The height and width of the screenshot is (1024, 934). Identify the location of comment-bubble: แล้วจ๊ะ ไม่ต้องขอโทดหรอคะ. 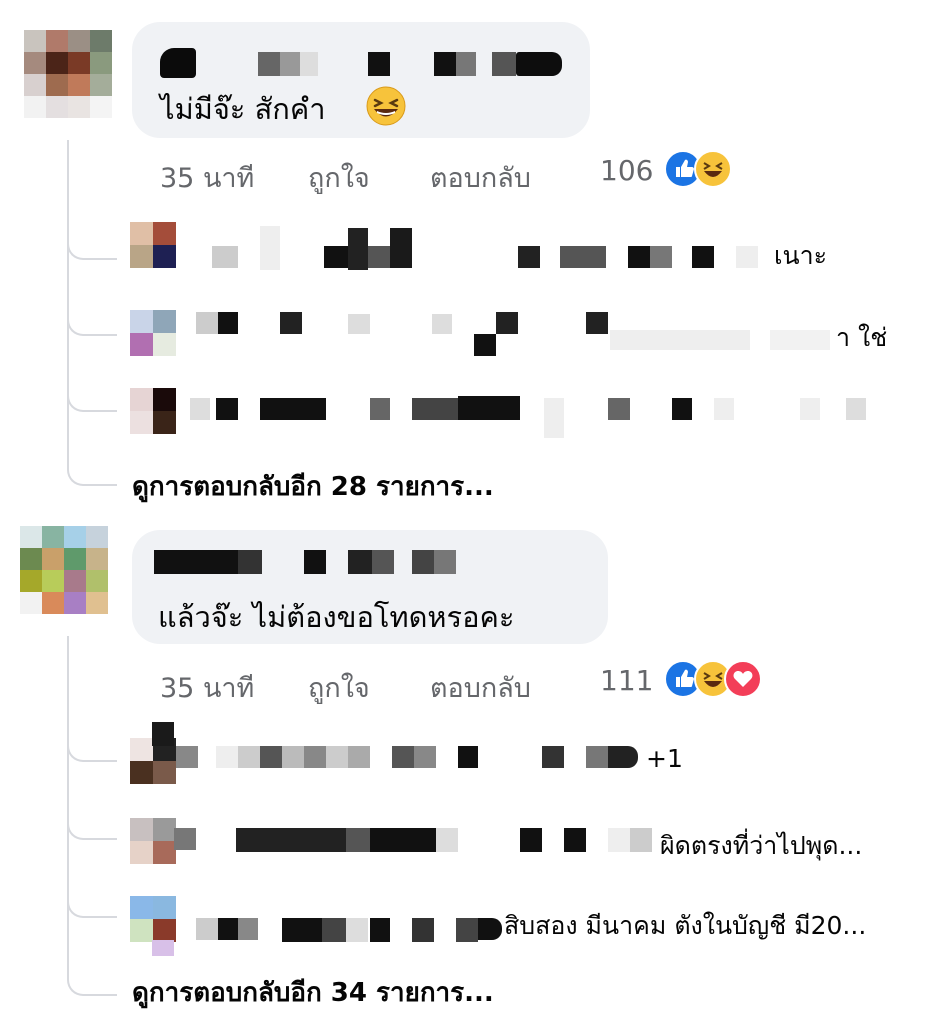
(370, 587).